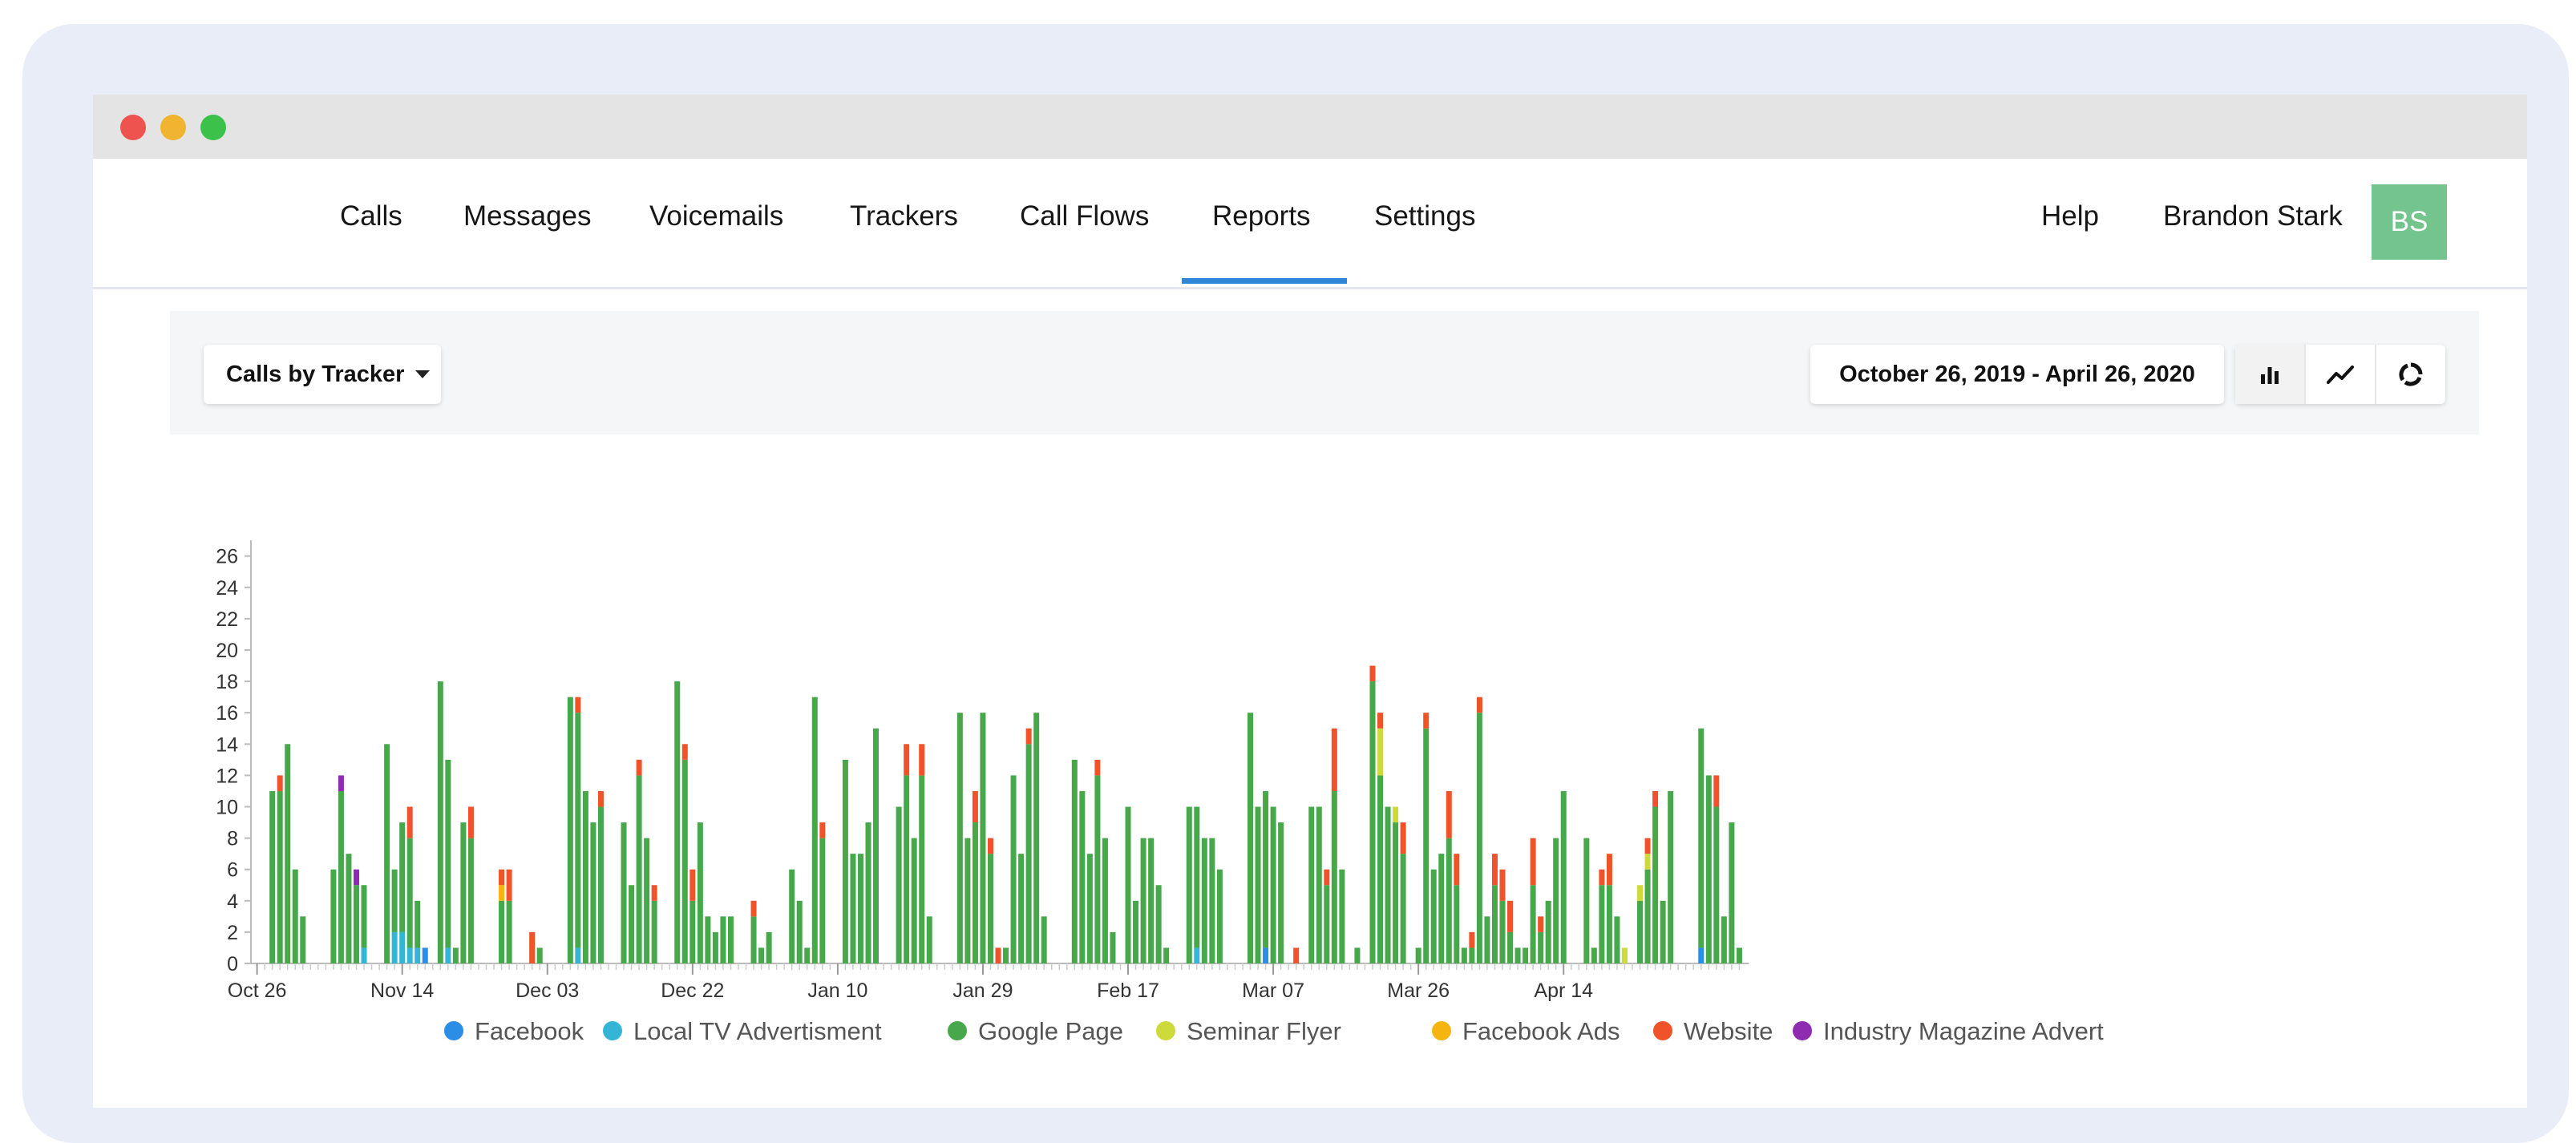  What do you see at coordinates (757, 1031) in the screenshot?
I see `legend-label: Local TV Advertisment` at bounding box center [757, 1031].